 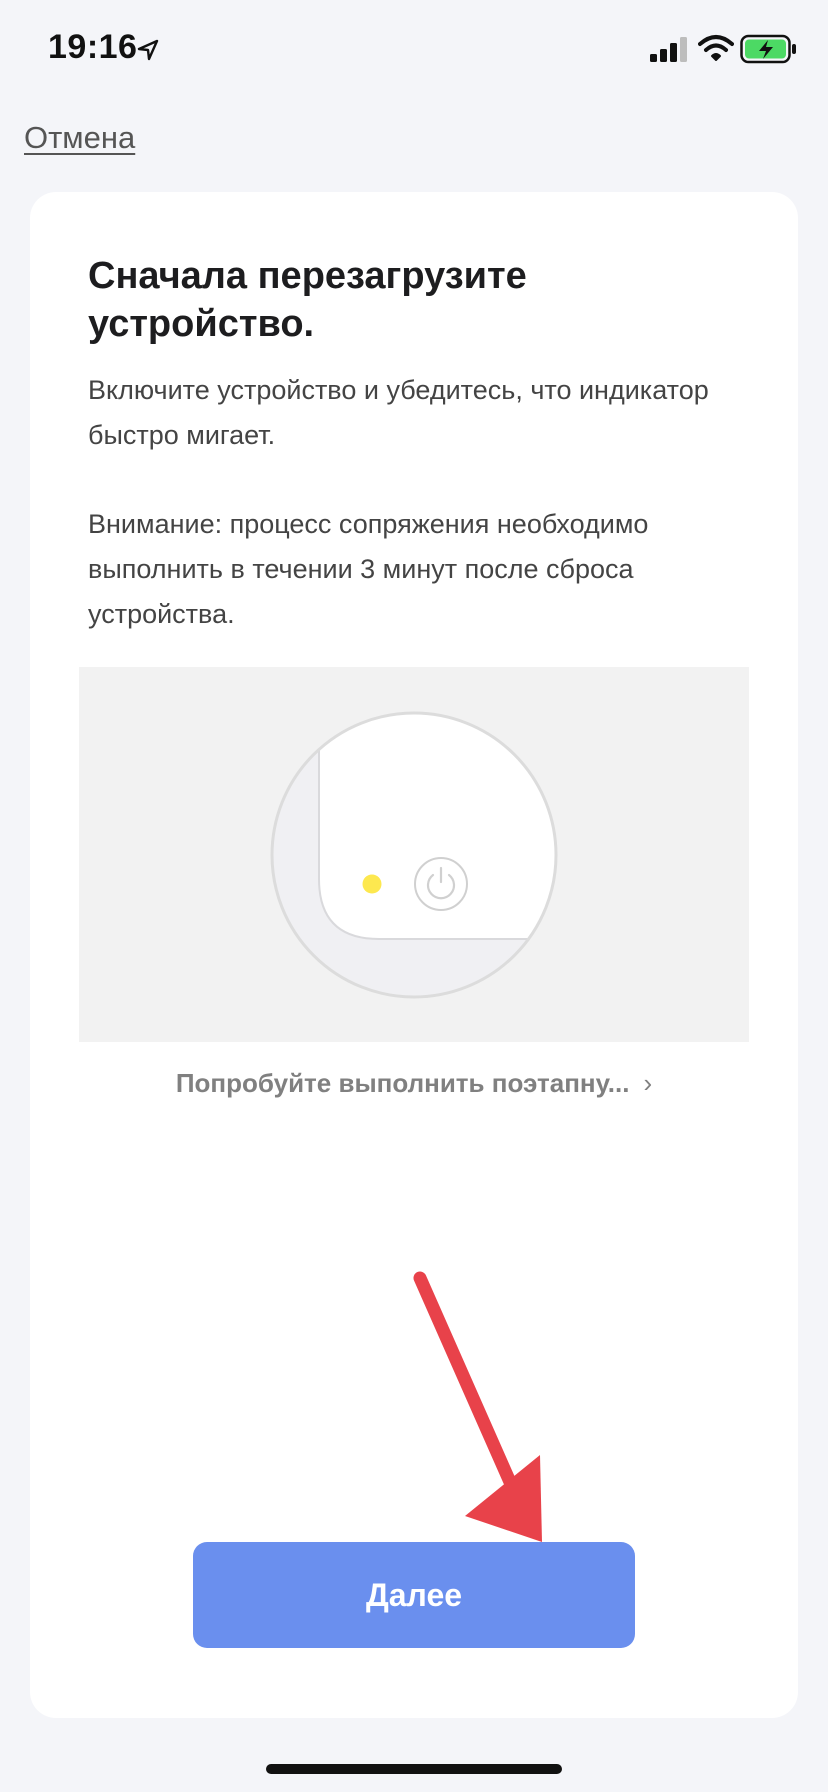 What do you see at coordinates (79, 138) in the screenshot?
I see `cancel-link: Отмена` at bounding box center [79, 138].